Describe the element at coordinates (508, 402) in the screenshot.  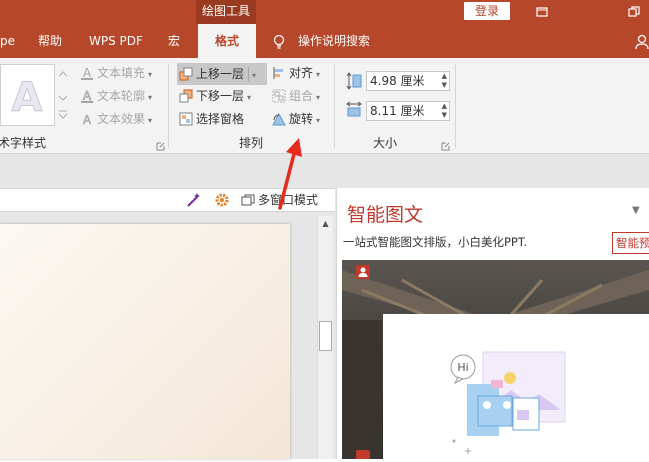
I see `template-illustration: Hi` at that location.